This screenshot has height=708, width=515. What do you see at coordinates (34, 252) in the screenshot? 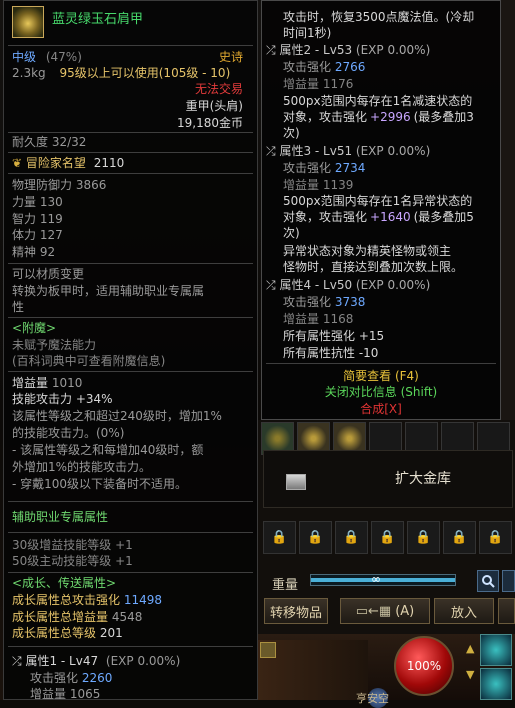
I see `stat-row: 精神 92` at bounding box center [34, 252].